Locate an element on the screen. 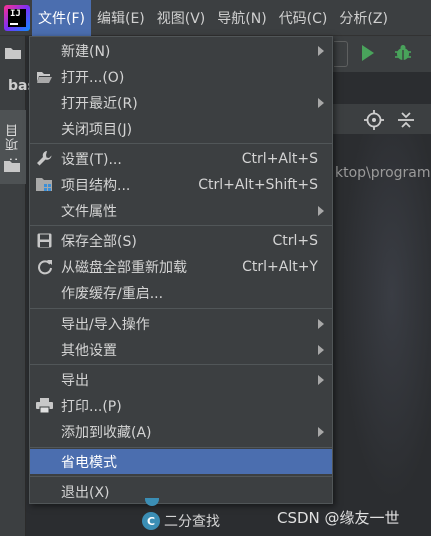 The image size is (431, 536). menu-item-label: 打开最近(R) is located at coordinates (99, 103).